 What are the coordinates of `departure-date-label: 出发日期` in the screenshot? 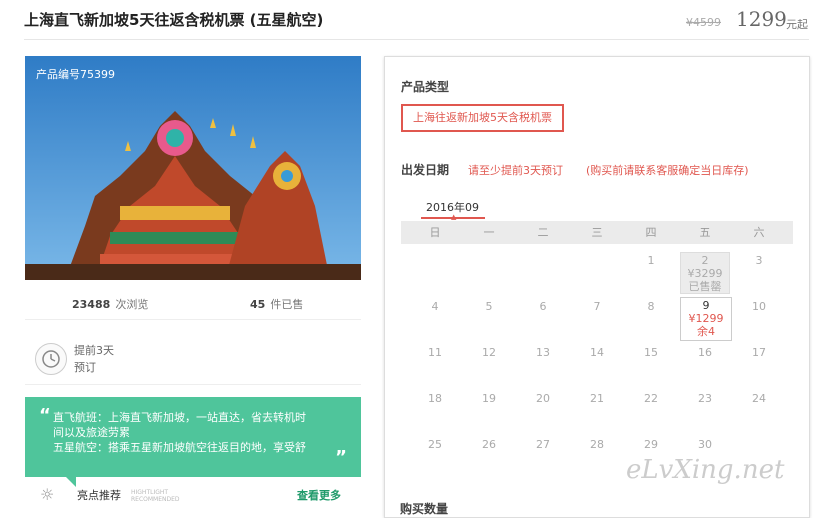 It's located at (425, 170).